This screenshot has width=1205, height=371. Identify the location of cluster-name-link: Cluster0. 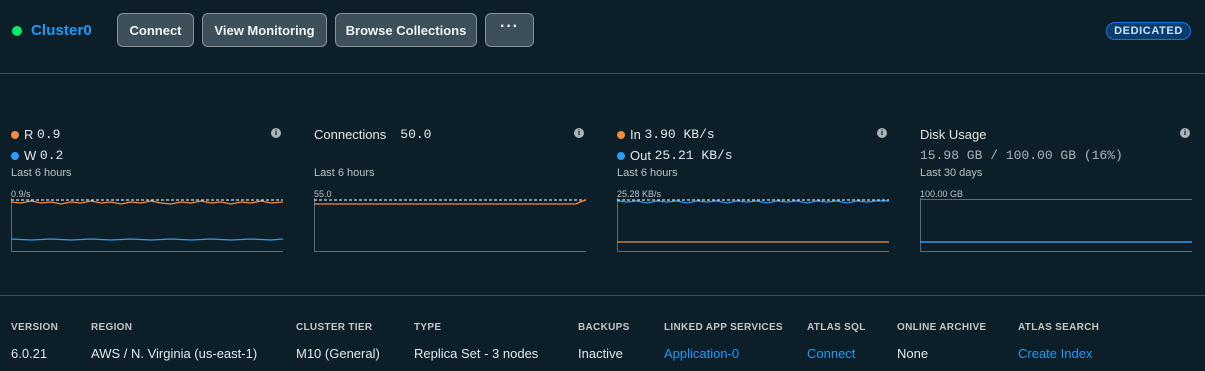
(61, 30).